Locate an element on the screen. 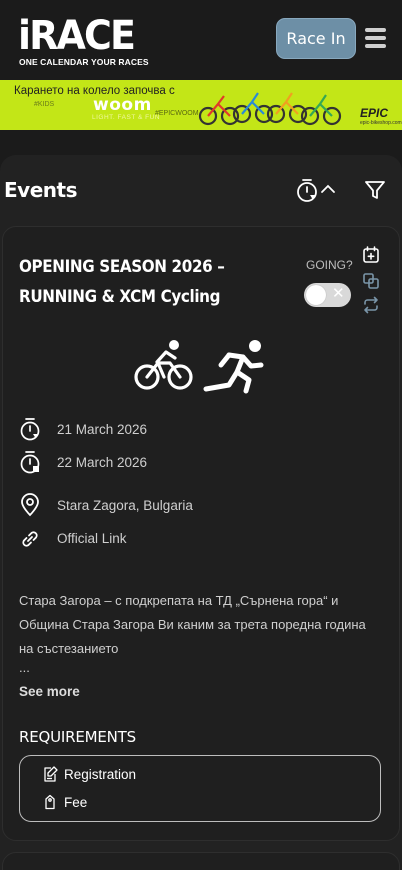  official-link-row: Official Link is located at coordinates (73, 538).